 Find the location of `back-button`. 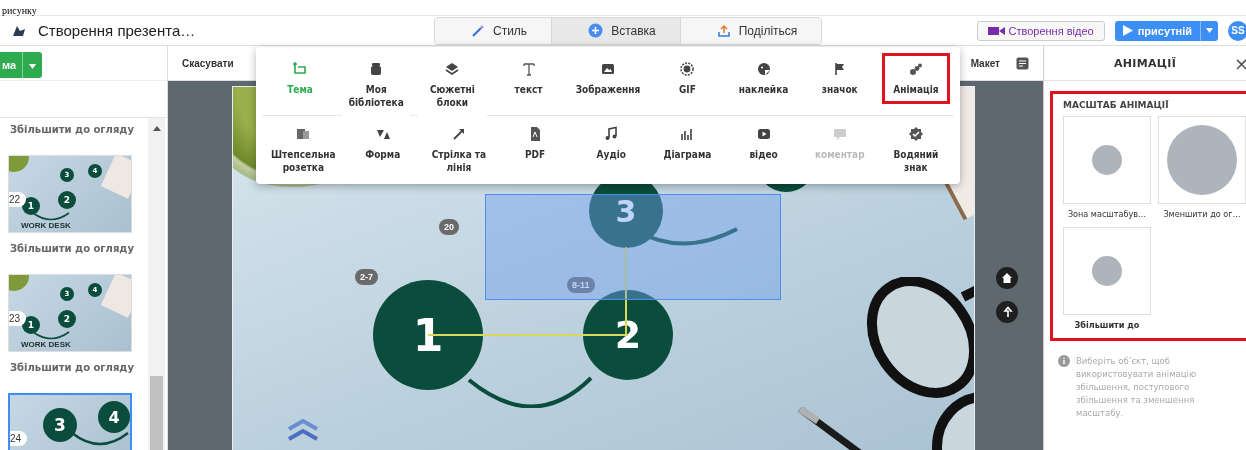

back-button is located at coordinates (1007, 312).